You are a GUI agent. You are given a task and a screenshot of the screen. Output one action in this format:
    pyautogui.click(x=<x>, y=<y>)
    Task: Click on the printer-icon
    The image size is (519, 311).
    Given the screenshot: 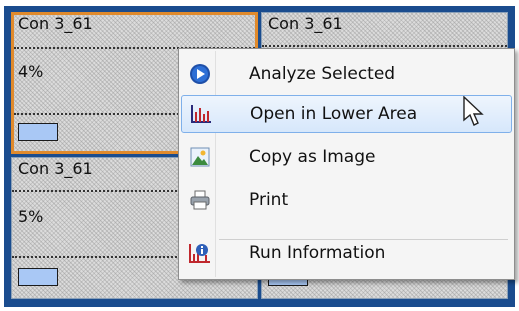 What is the action you would take?
    pyautogui.click(x=200, y=200)
    